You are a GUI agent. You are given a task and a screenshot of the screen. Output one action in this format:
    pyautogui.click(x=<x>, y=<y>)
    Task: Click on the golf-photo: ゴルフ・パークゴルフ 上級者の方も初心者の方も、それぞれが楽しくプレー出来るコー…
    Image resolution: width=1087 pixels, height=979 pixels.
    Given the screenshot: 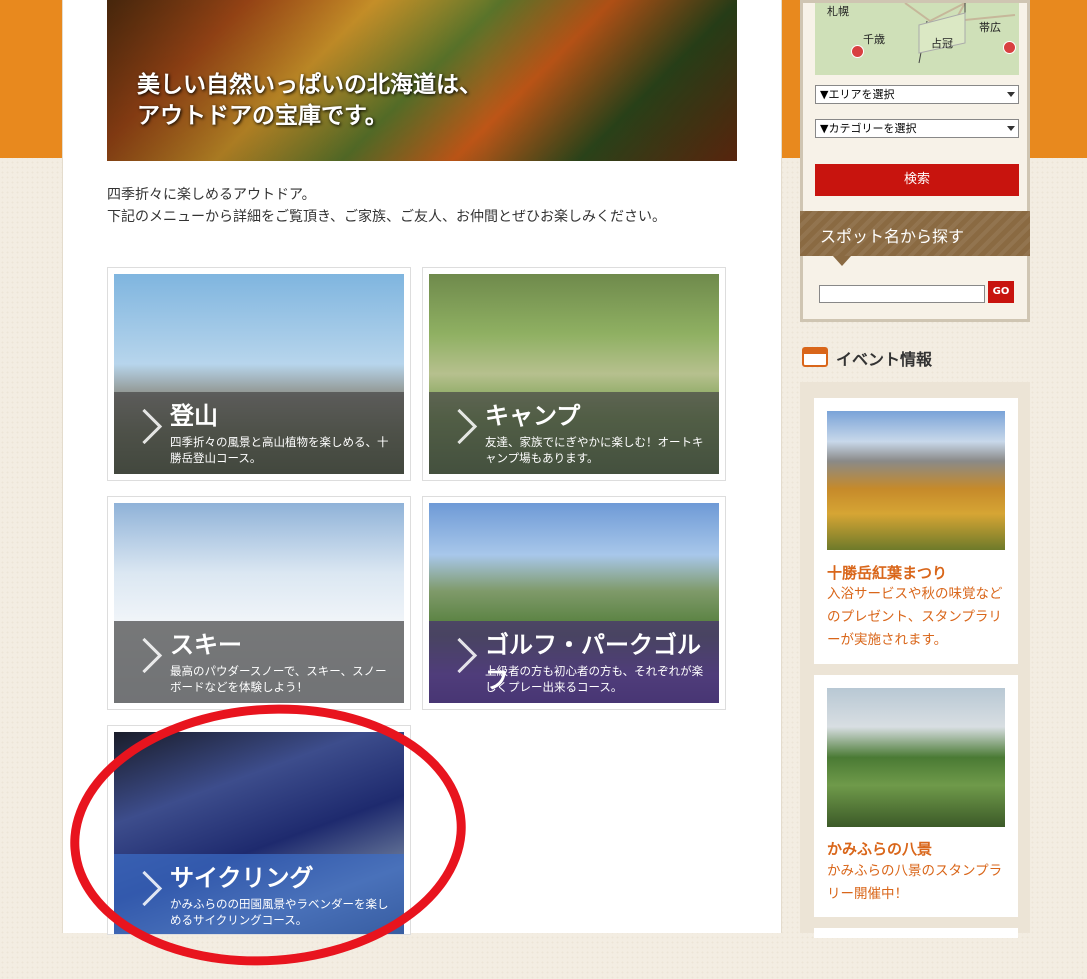 What is the action you would take?
    pyautogui.click(x=574, y=603)
    